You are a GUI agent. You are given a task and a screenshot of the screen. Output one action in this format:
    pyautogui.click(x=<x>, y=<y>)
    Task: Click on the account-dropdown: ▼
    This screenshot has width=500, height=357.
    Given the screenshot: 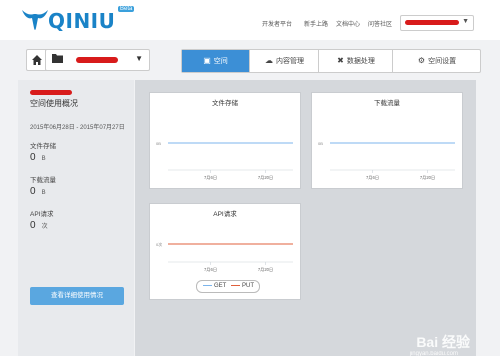 What is the action you would take?
    pyautogui.click(x=437, y=23)
    